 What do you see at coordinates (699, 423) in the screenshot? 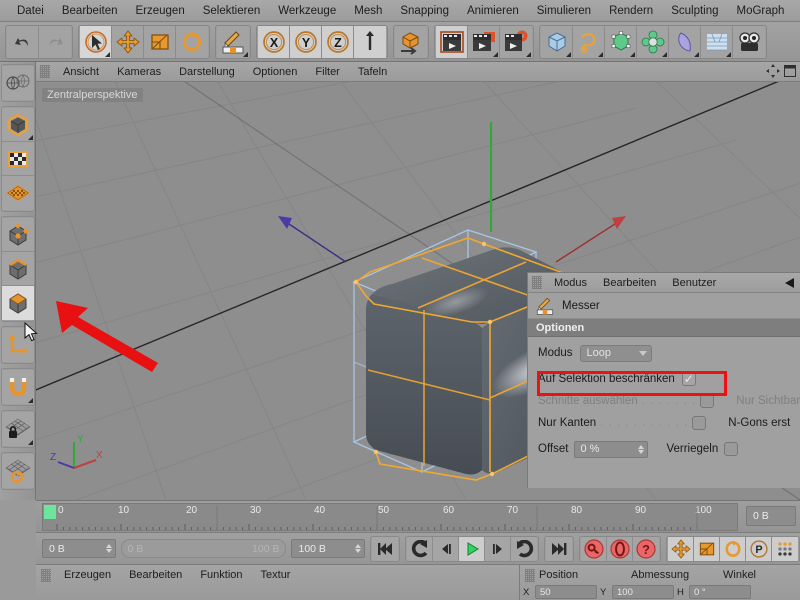
I see `only-edges-checkbox` at bounding box center [699, 423].